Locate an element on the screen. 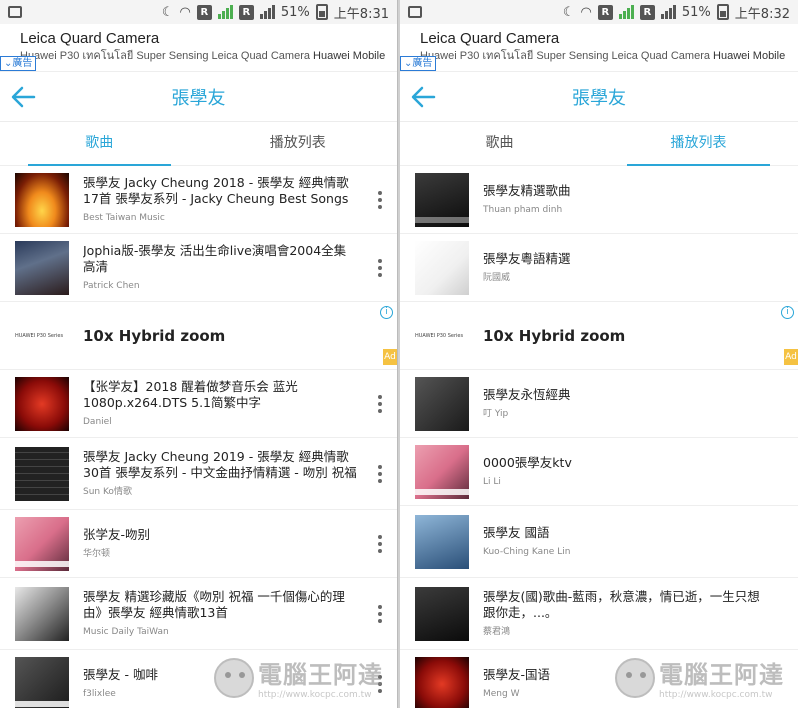 Image resolution: width=800 pixels, height=708 pixels. list-item: 0000張學友ktv Li Li is located at coordinates (599, 472).